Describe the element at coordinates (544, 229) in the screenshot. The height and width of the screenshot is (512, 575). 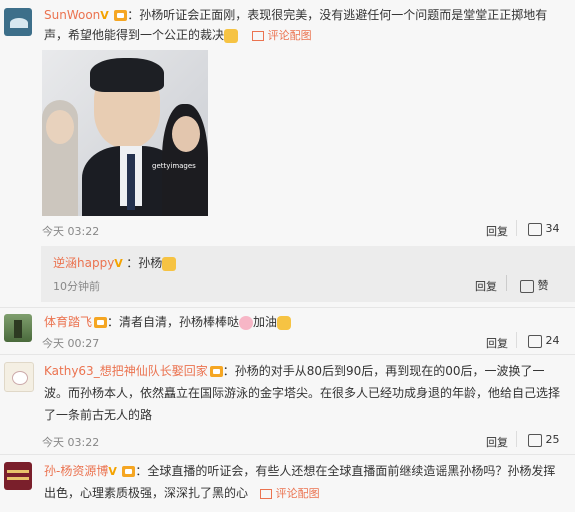
I see `like-button: 34` at that location.